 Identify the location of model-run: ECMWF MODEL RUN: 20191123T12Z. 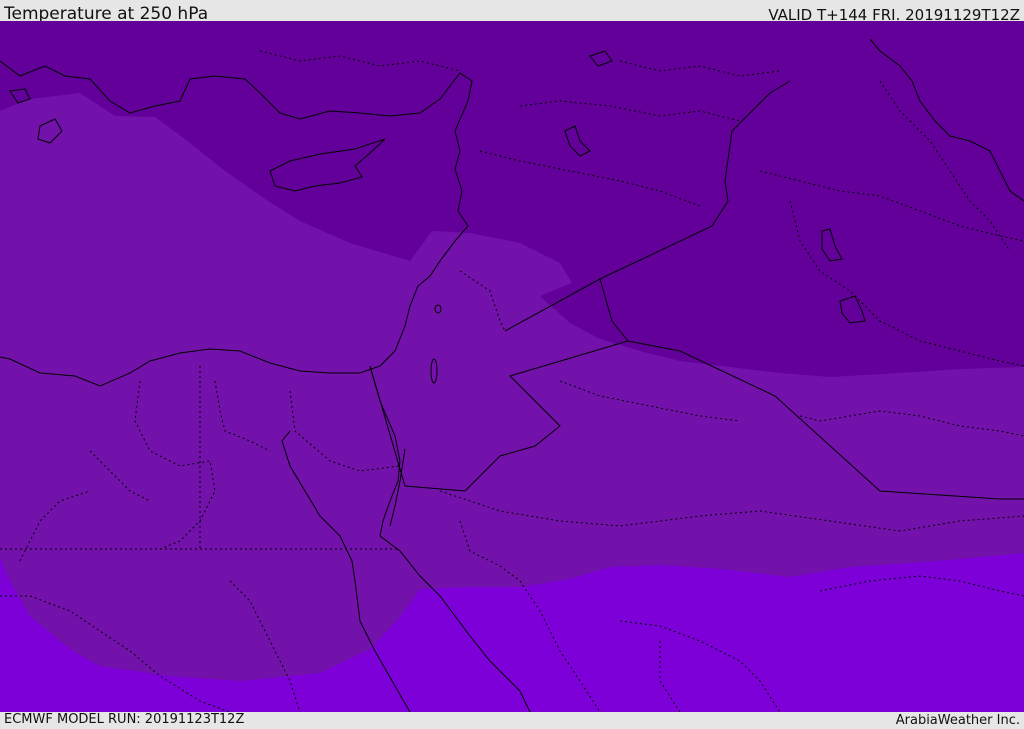
(124, 719).